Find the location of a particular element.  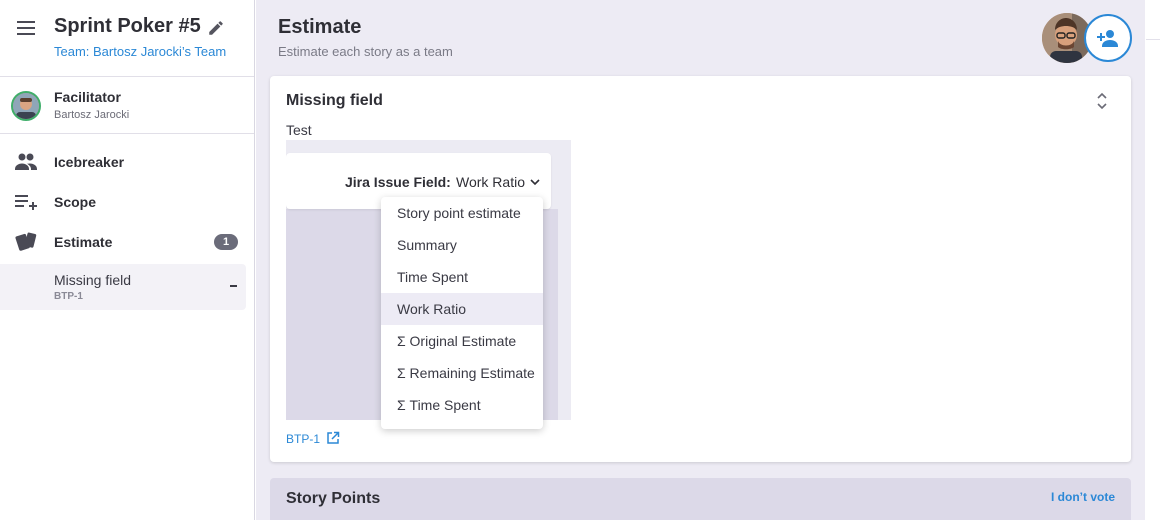

estimate-count-badge: 1 is located at coordinates (226, 242).